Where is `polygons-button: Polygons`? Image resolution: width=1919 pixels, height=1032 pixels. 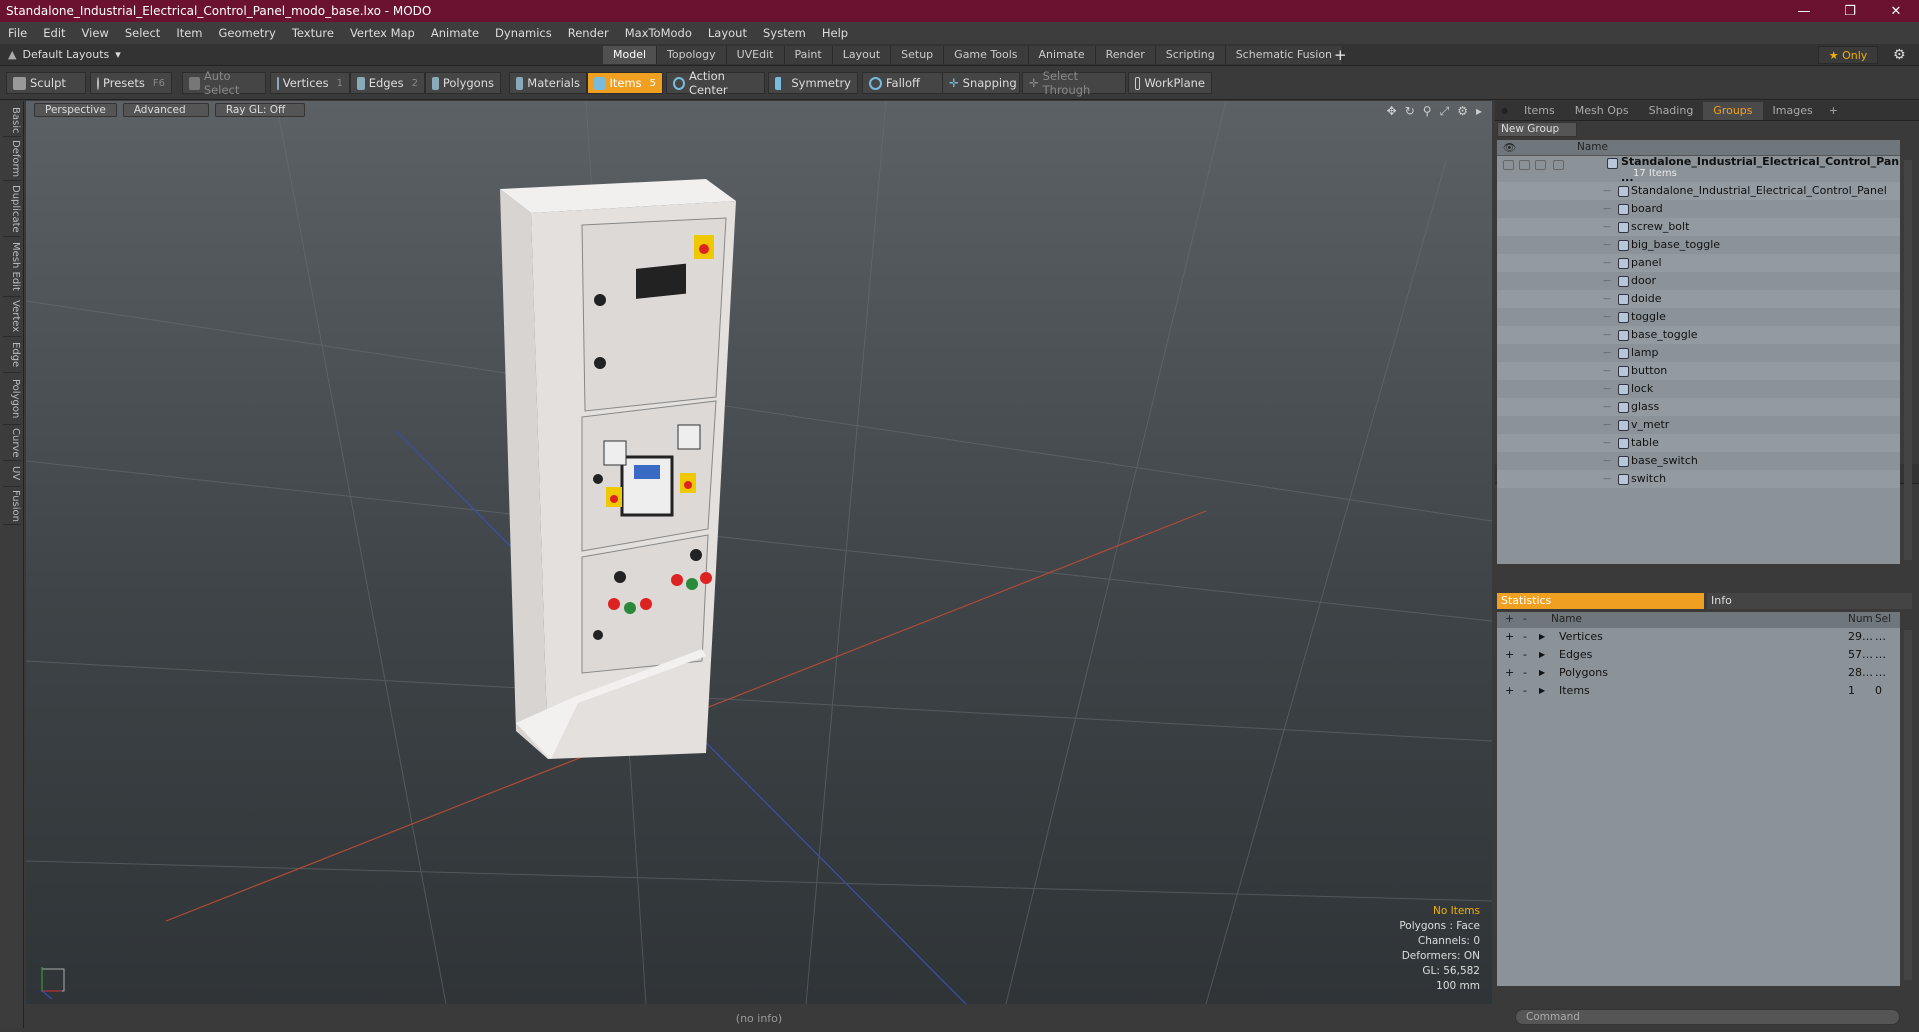
polygons-button: Polygons is located at coordinates (463, 83).